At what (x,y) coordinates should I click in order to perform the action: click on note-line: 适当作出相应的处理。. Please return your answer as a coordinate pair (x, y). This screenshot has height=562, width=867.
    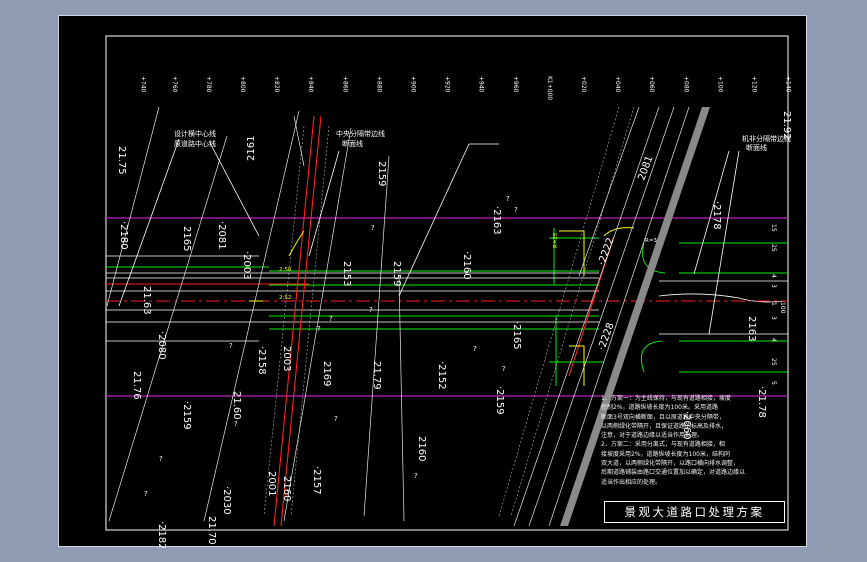
    Looking at the image, I should click on (631, 482).